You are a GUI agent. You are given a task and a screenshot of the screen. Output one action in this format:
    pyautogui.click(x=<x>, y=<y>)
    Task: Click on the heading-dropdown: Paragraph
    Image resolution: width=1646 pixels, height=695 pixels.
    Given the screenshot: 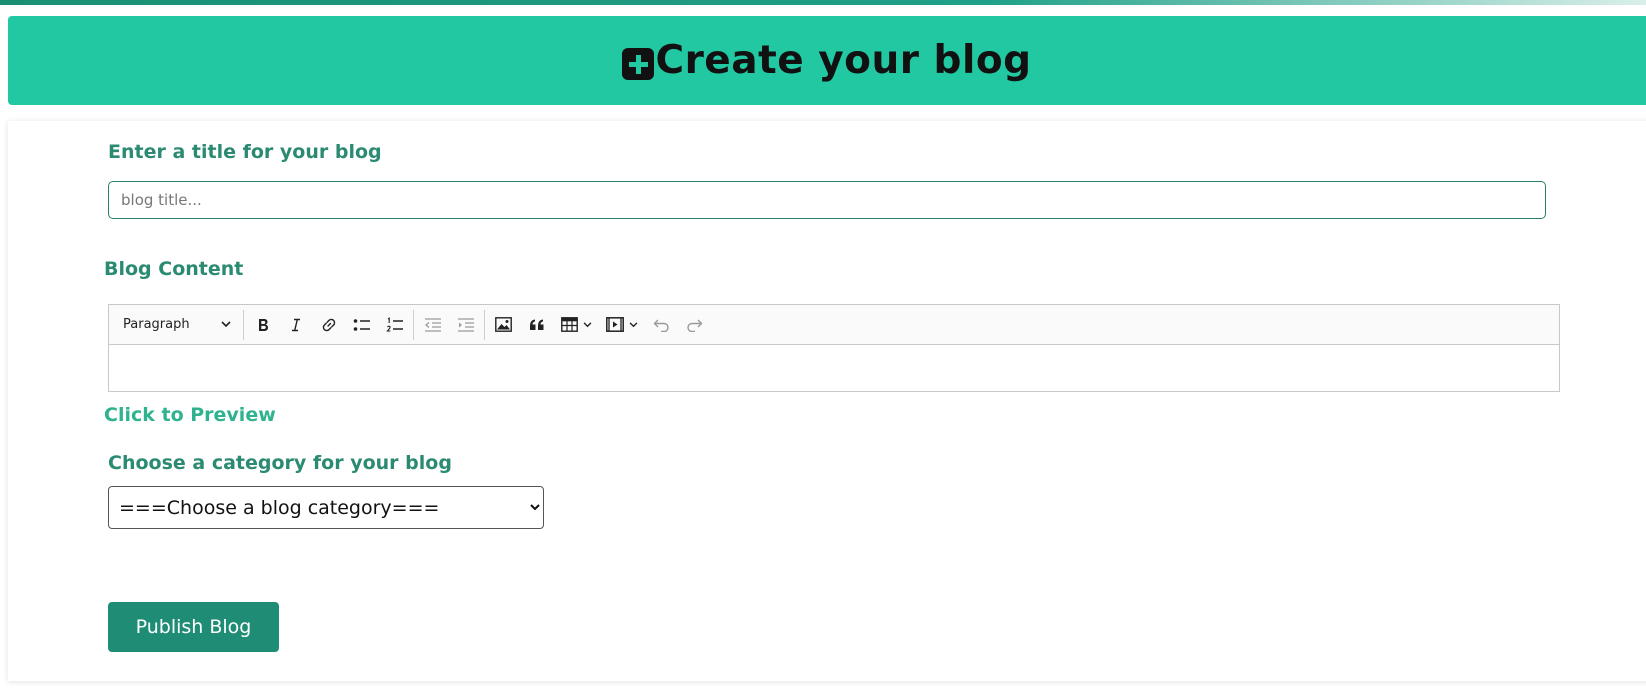 What is the action you would take?
    pyautogui.click(x=177, y=325)
    